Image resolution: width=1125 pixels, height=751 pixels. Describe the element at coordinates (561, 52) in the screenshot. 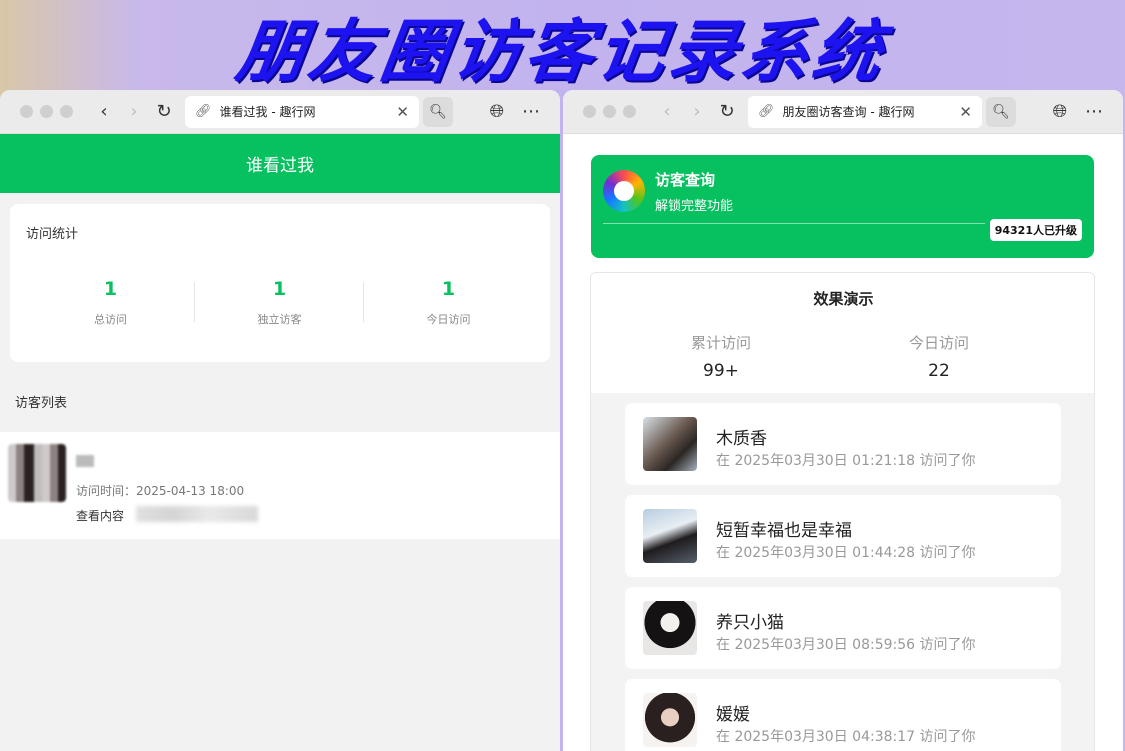

I see `banner-title: 朋友圈访客记录系统` at that location.